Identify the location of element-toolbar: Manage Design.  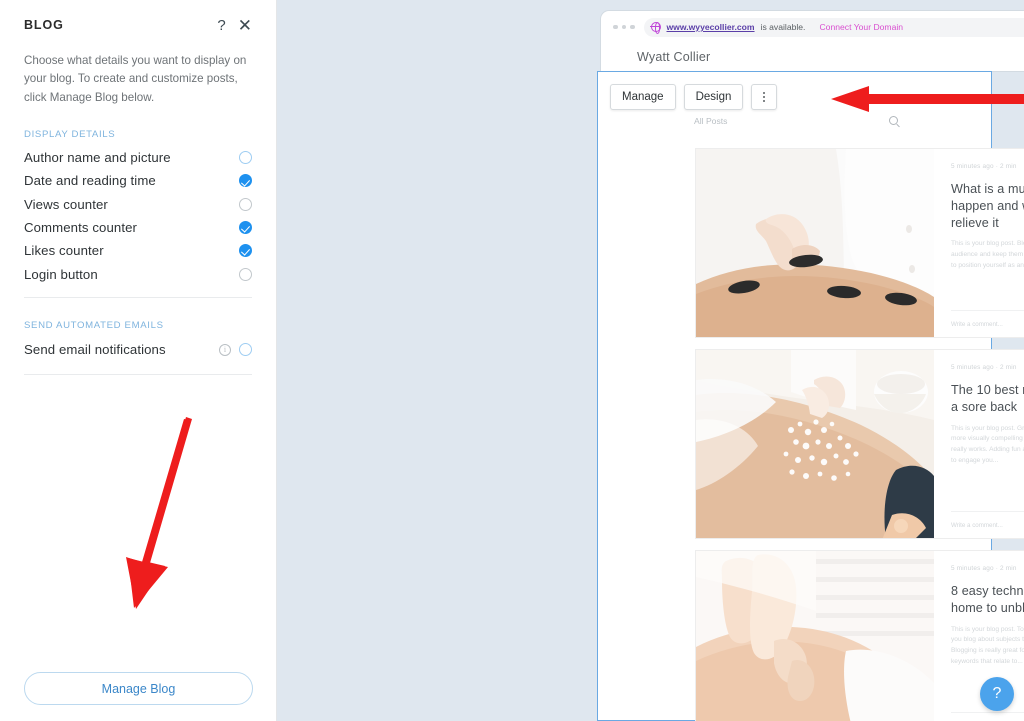
(694, 97).